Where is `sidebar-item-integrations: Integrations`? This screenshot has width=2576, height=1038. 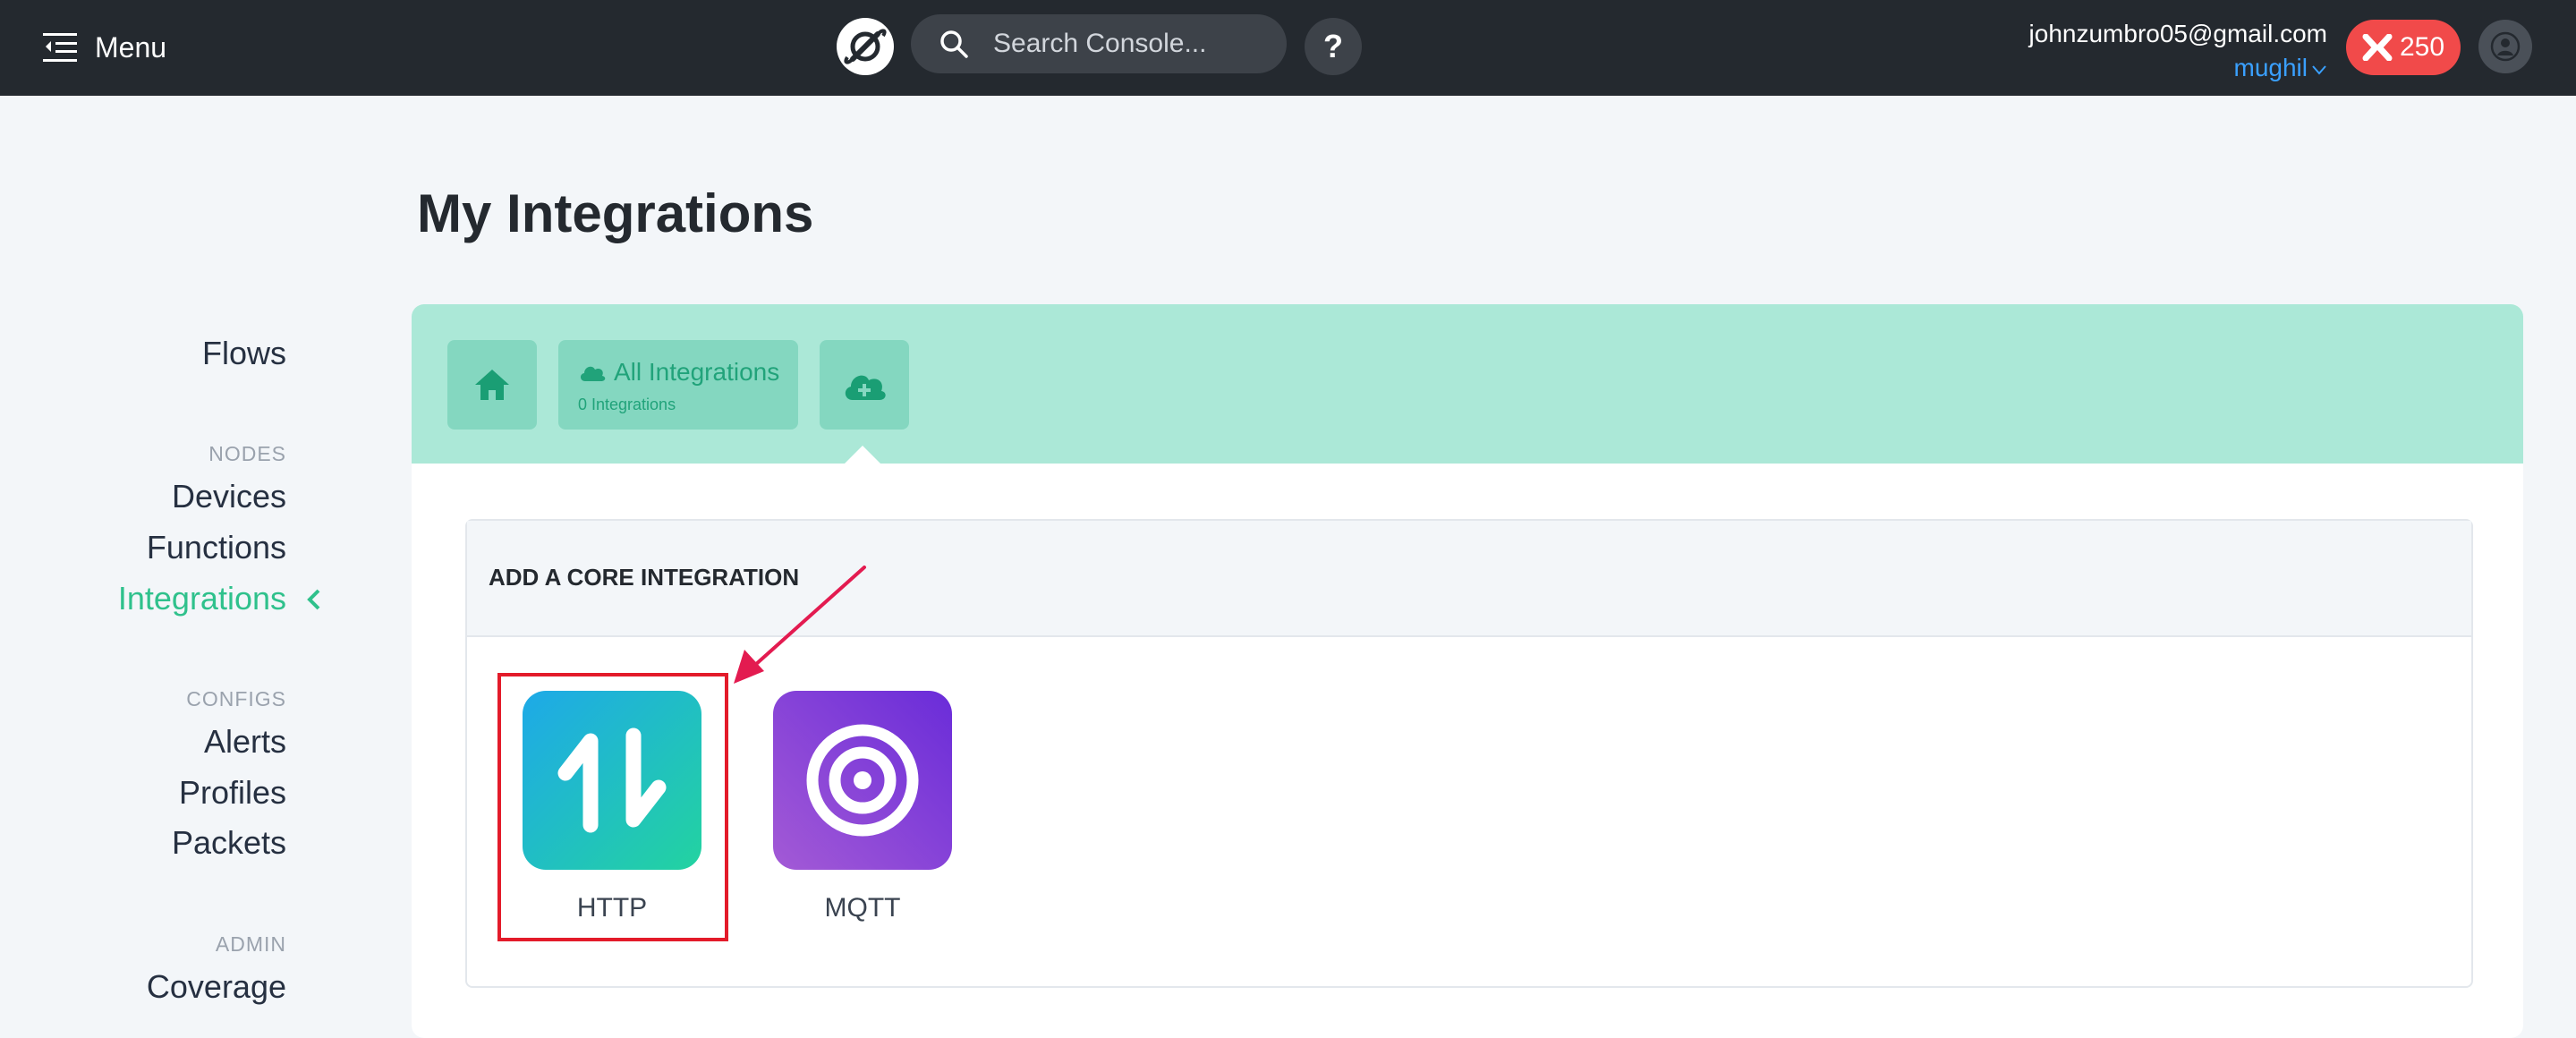 sidebar-item-integrations: Integrations is located at coordinates (218, 598).